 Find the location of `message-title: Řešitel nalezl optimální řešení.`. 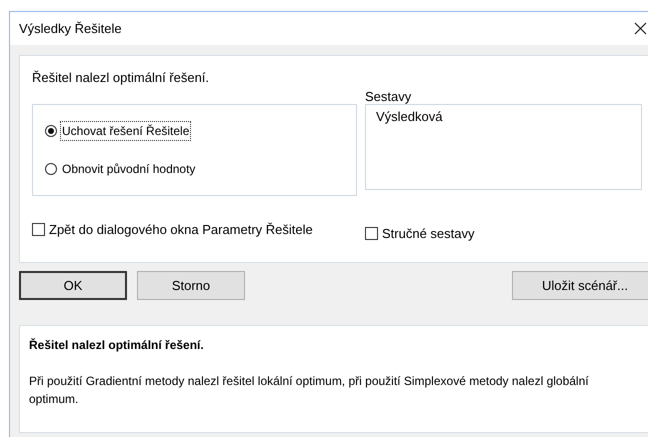

message-title: Řešitel nalezl optimální řešení. is located at coordinates (117, 345).